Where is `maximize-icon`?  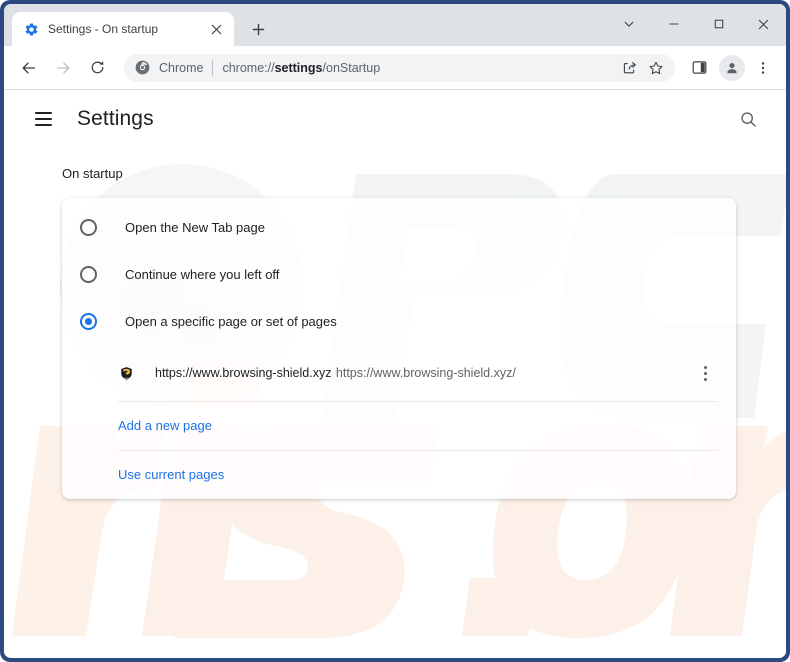 maximize-icon is located at coordinates (718, 24).